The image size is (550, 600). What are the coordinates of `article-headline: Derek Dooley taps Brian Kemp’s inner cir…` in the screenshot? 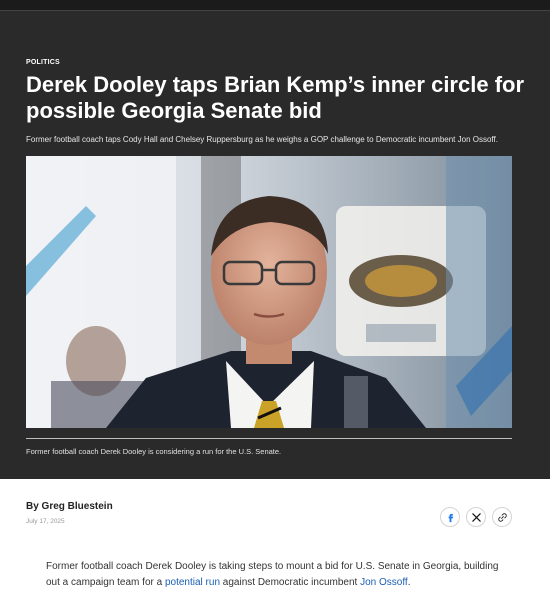 It's located at (275, 97).